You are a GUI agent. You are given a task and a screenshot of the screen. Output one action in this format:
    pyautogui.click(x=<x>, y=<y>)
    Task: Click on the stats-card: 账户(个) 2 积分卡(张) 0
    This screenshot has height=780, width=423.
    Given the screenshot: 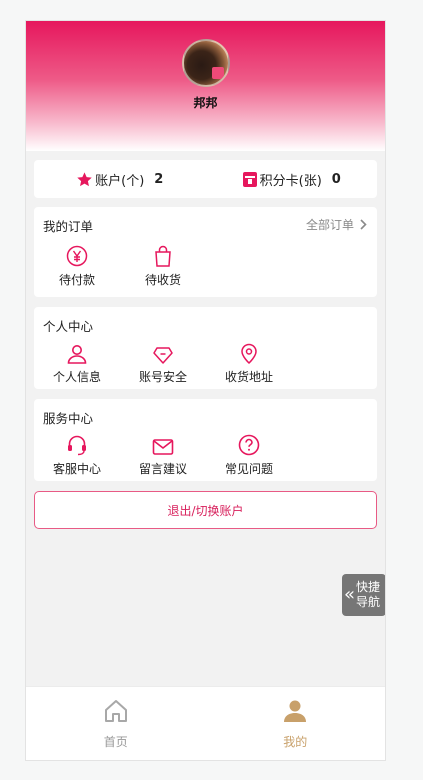 What is the action you would take?
    pyautogui.click(x=205, y=179)
    